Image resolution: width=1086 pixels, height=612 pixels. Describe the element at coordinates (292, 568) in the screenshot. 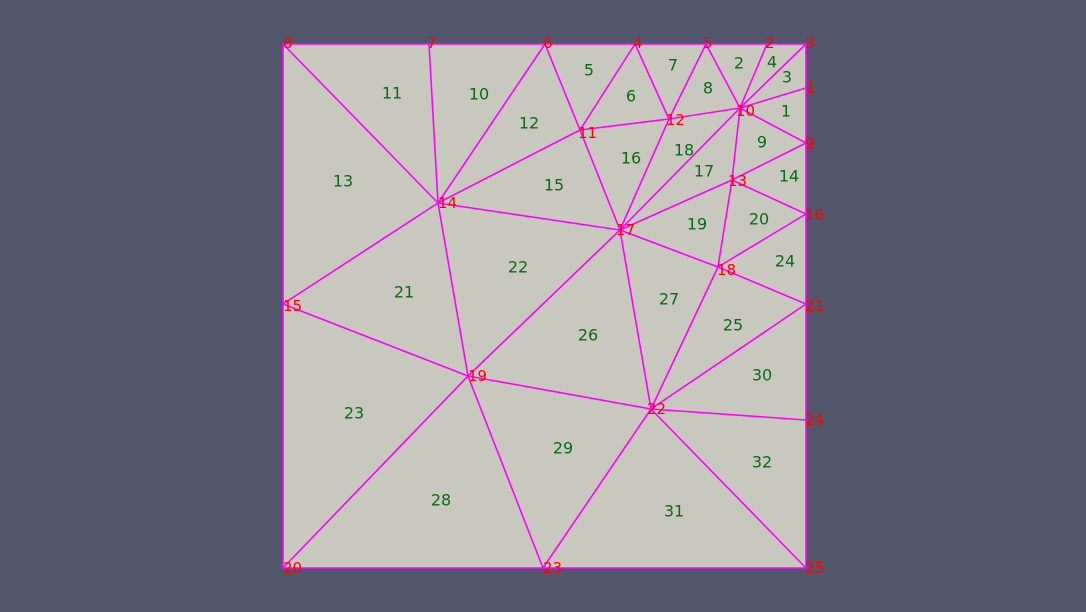

I see `node-label-20: 20` at that location.